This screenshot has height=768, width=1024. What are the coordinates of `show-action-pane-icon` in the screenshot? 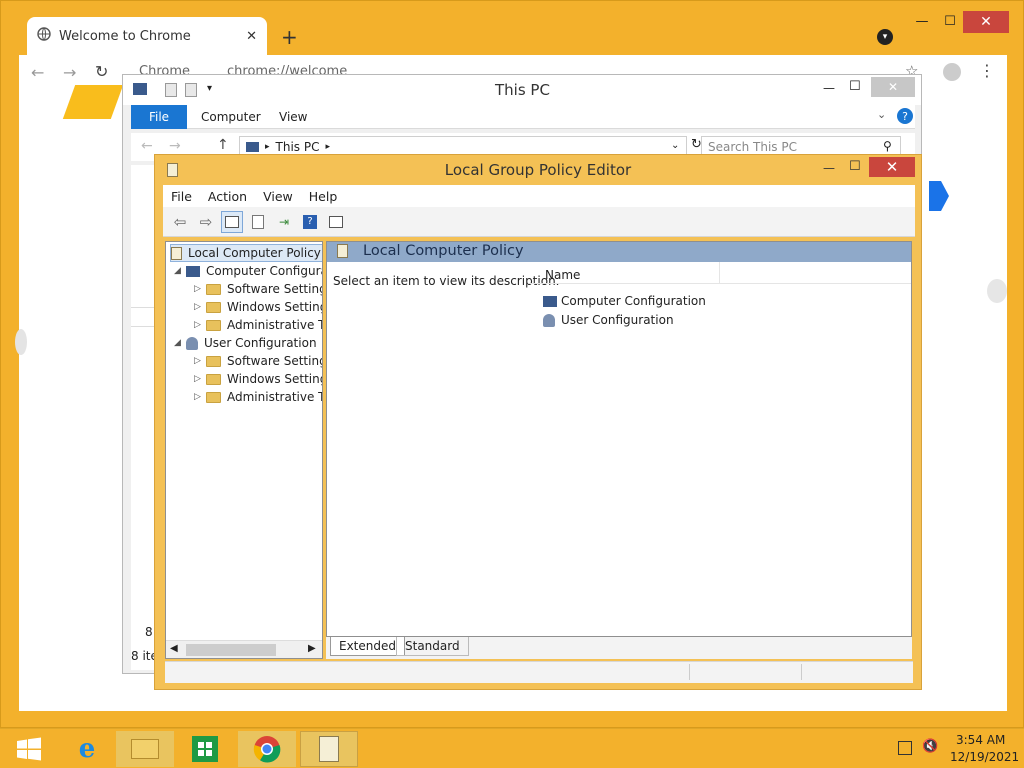 It's located at (336, 222).